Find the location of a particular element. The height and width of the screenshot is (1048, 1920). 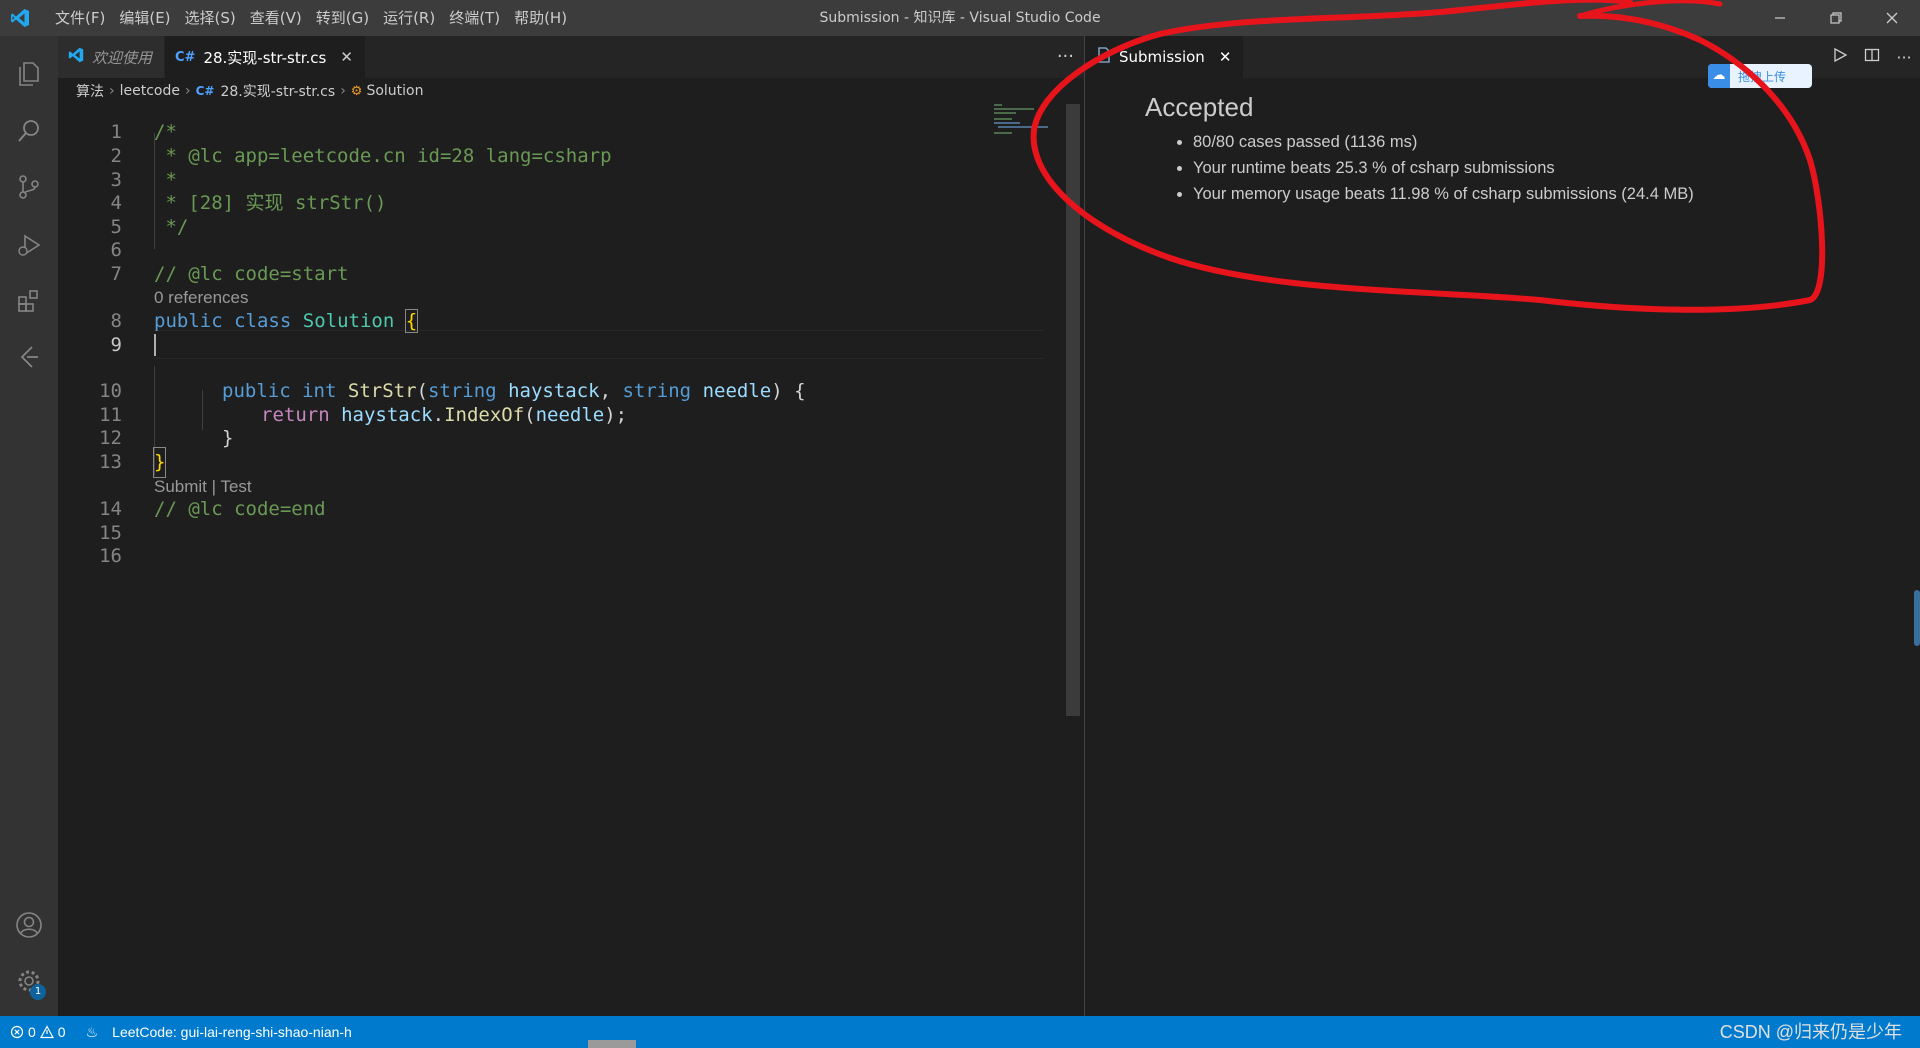

close-window-button is located at coordinates (1892, 18).